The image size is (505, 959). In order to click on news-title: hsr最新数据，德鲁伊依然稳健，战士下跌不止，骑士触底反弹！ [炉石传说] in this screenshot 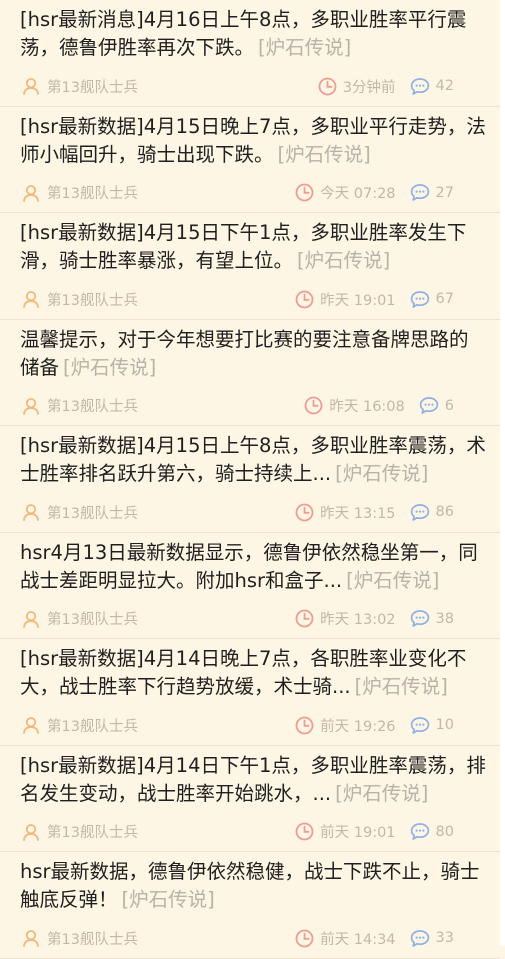, I will do `click(253, 886)`.